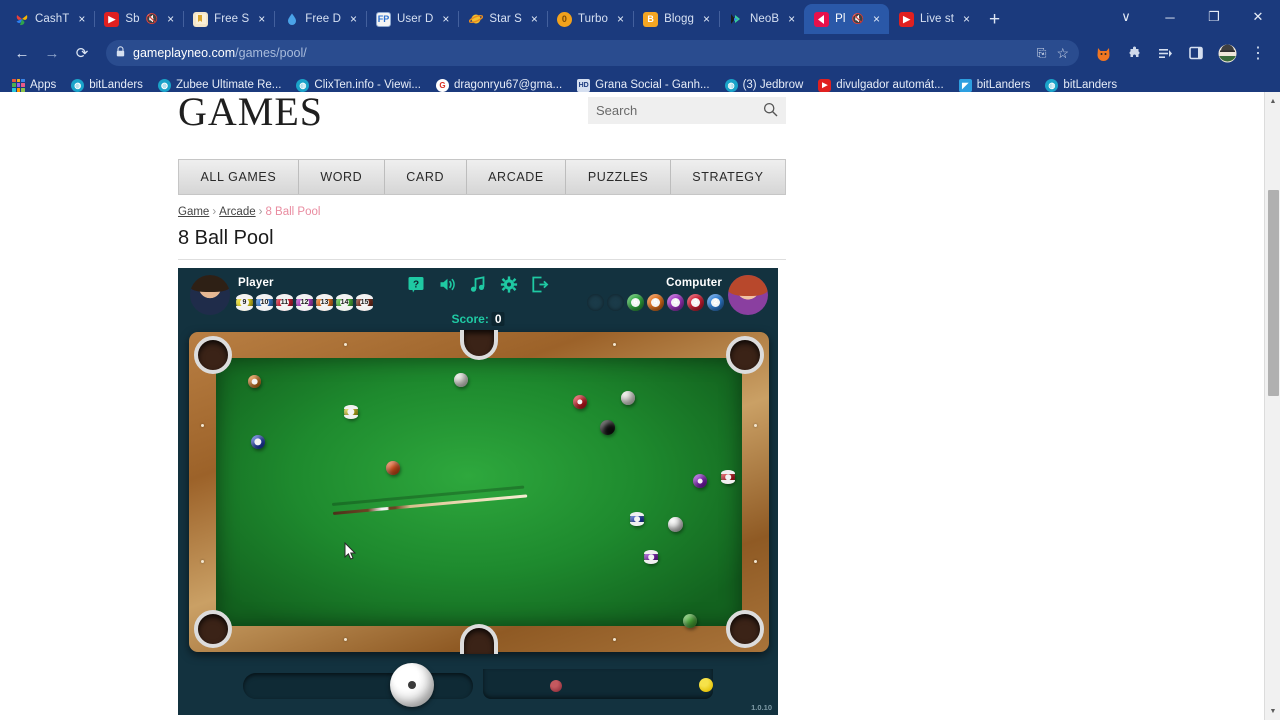 The height and width of the screenshot is (720, 1280). What do you see at coordinates (731, 85) in the screenshot?
I see `globe-icon: ◍` at bounding box center [731, 85].